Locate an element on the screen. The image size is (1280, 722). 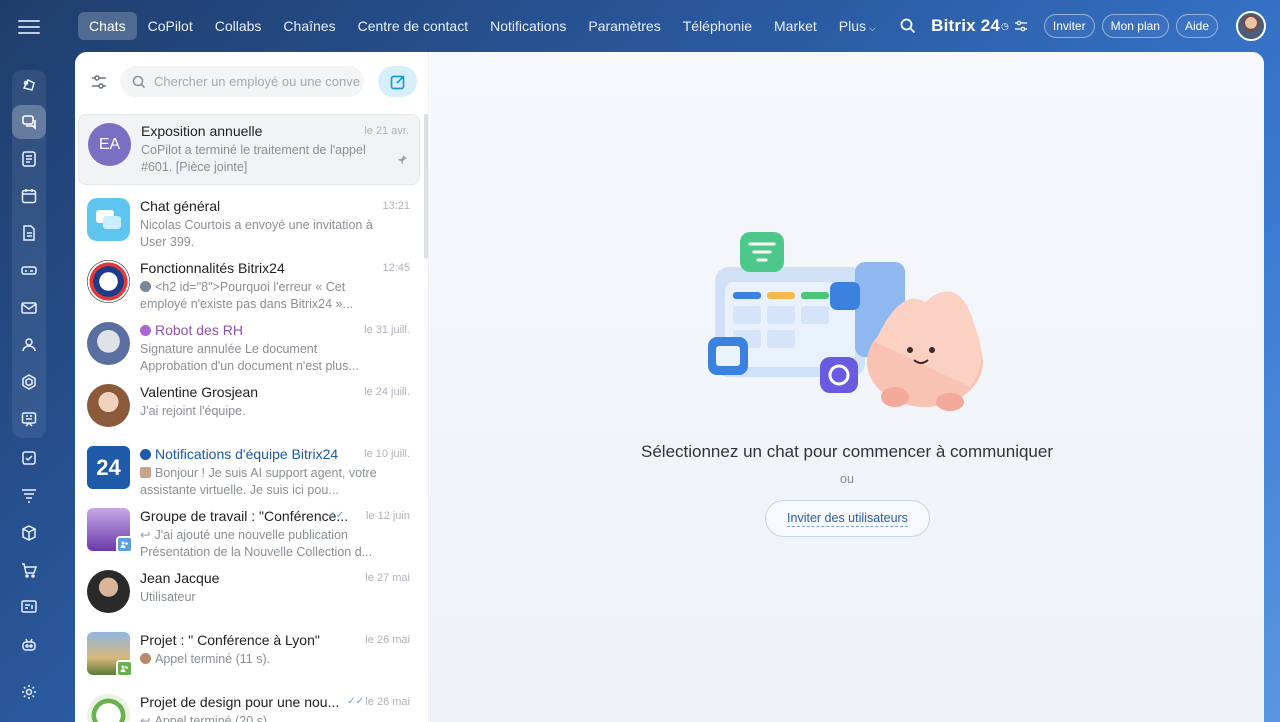
mail-icon is located at coordinates (29, 308).